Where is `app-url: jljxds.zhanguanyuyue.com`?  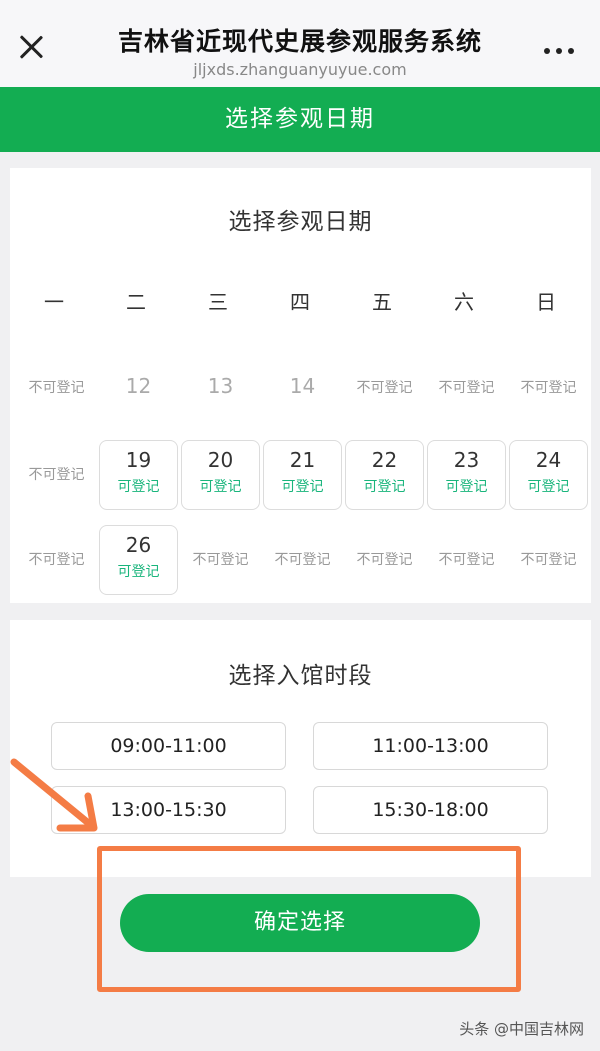 app-url: jljxds.zhanguanyuyue.com is located at coordinates (300, 69).